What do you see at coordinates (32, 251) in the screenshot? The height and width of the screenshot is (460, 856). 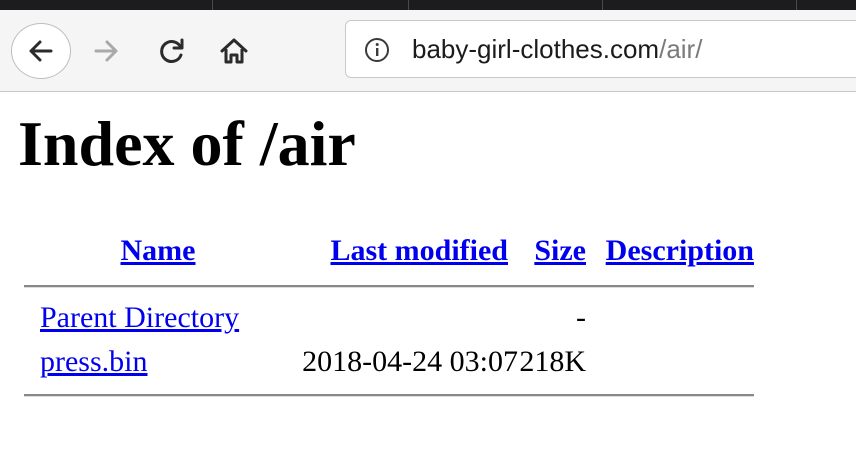 I see `icon-column-header` at bounding box center [32, 251].